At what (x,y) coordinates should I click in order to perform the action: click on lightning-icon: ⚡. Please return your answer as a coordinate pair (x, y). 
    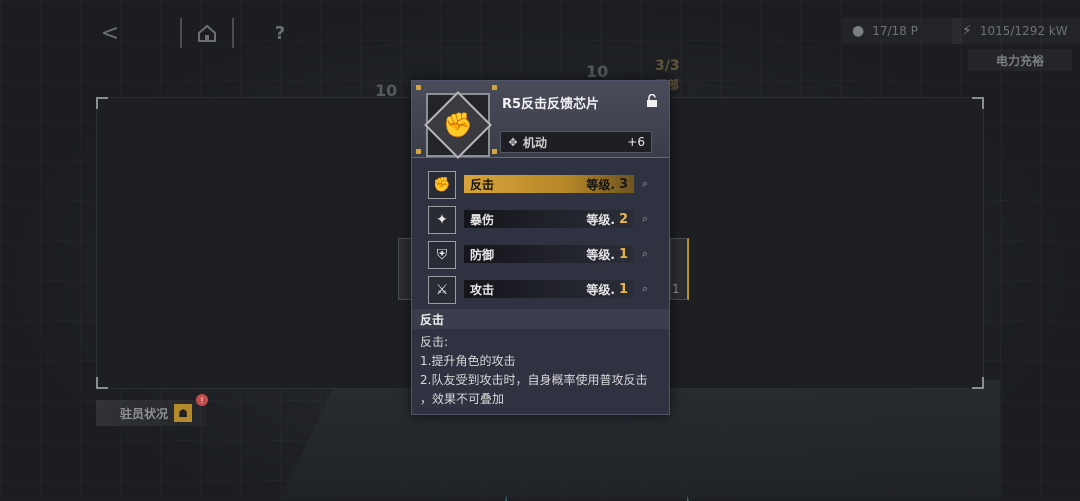
    Looking at the image, I should click on (967, 31).